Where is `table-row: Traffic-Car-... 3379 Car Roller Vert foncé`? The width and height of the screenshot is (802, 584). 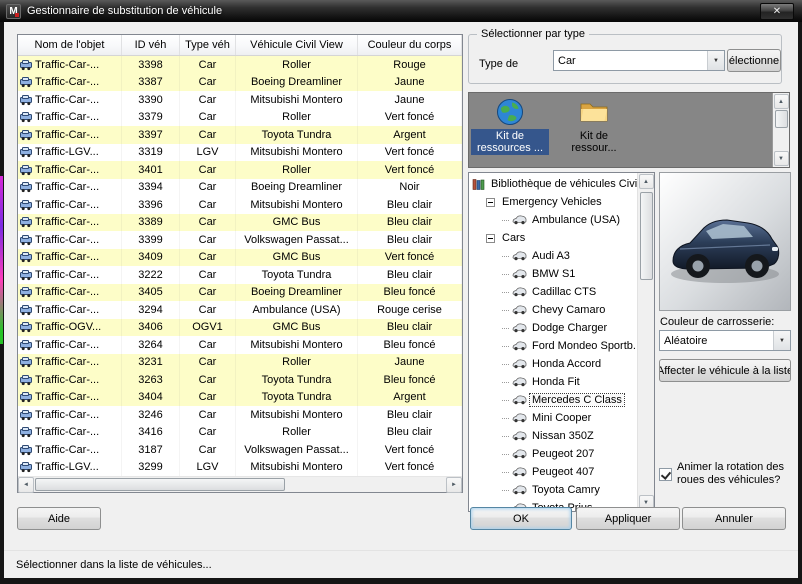 table-row: Traffic-Car-... 3379 Car Roller Vert foncé is located at coordinates (240, 117).